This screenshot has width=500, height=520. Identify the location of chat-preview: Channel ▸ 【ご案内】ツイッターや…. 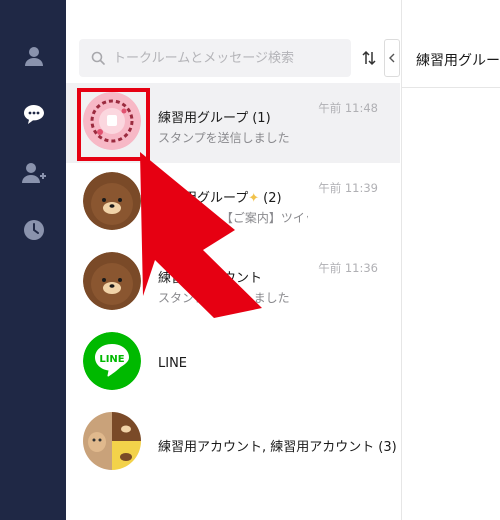
(233, 218).